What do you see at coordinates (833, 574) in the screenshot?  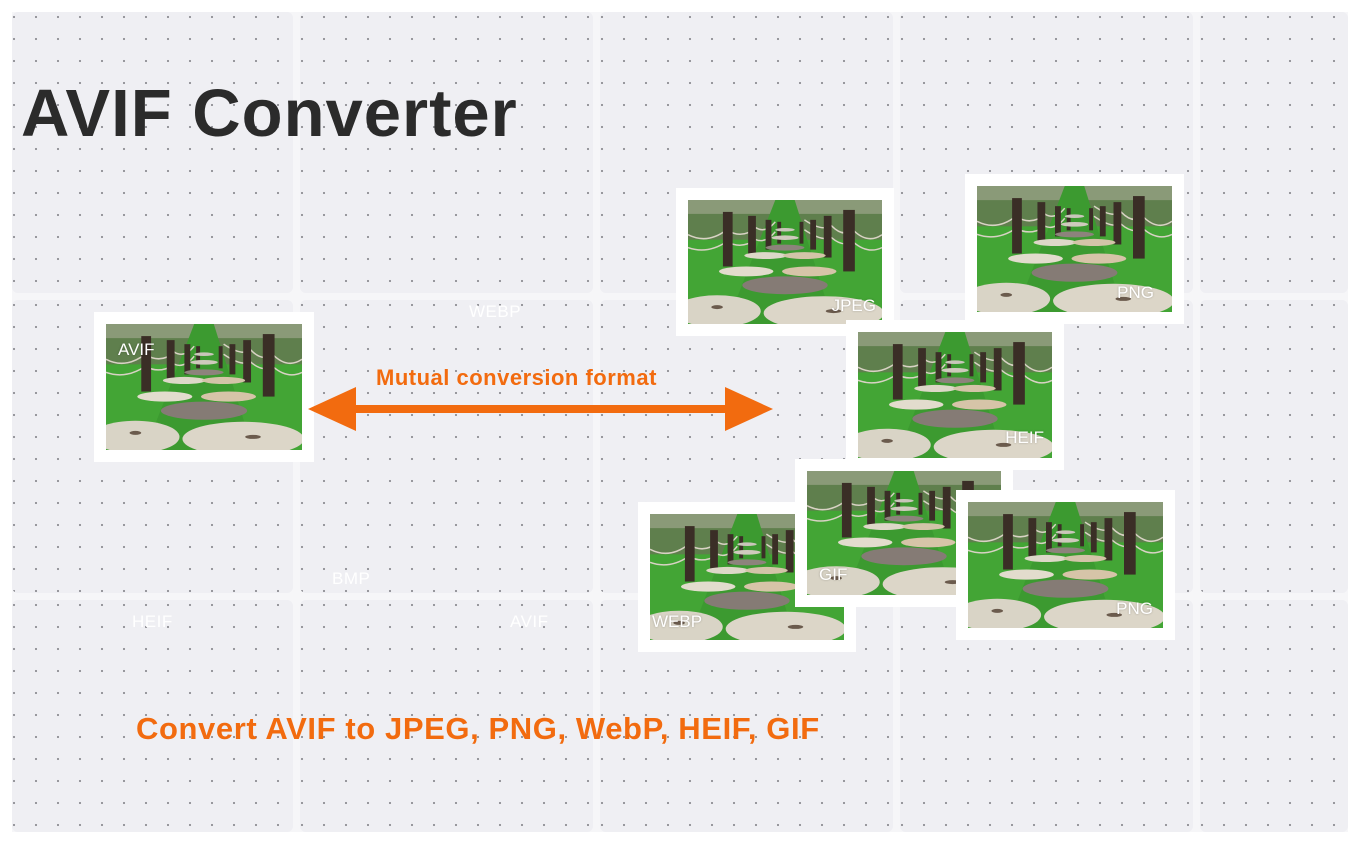 I see `format-label: GIF` at bounding box center [833, 574].